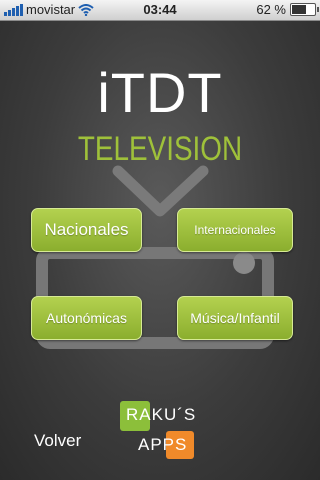 The height and width of the screenshot is (480, 320). Describe the element at coordinates (86, 318) in the screenshot. I see `autonomicas-button: Autonómicas` at that location.